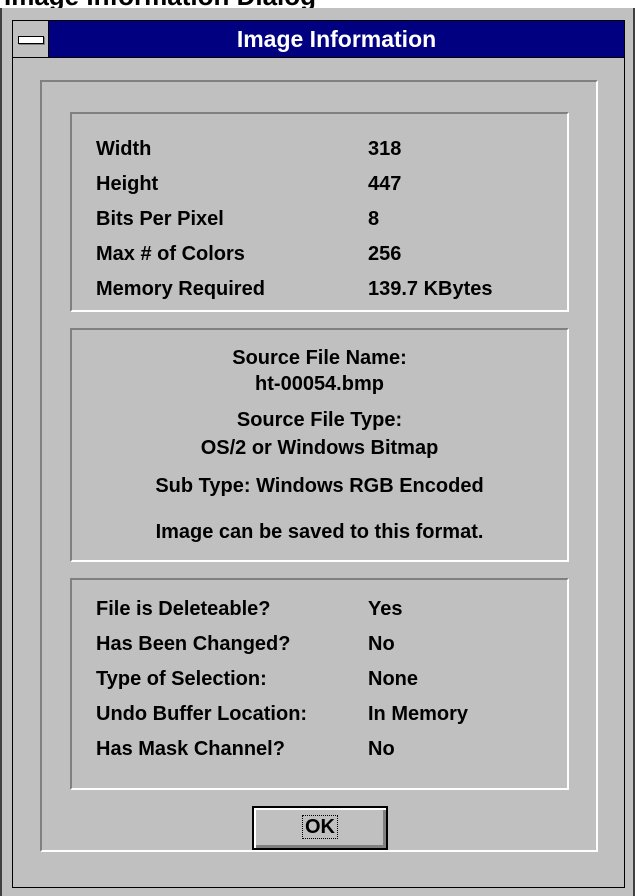 Image resolution: width=635 pixels, height=896 pixels. I want to click on stat-label-bits-per-pixel: Bits Per Pixel, so click(160, 219).